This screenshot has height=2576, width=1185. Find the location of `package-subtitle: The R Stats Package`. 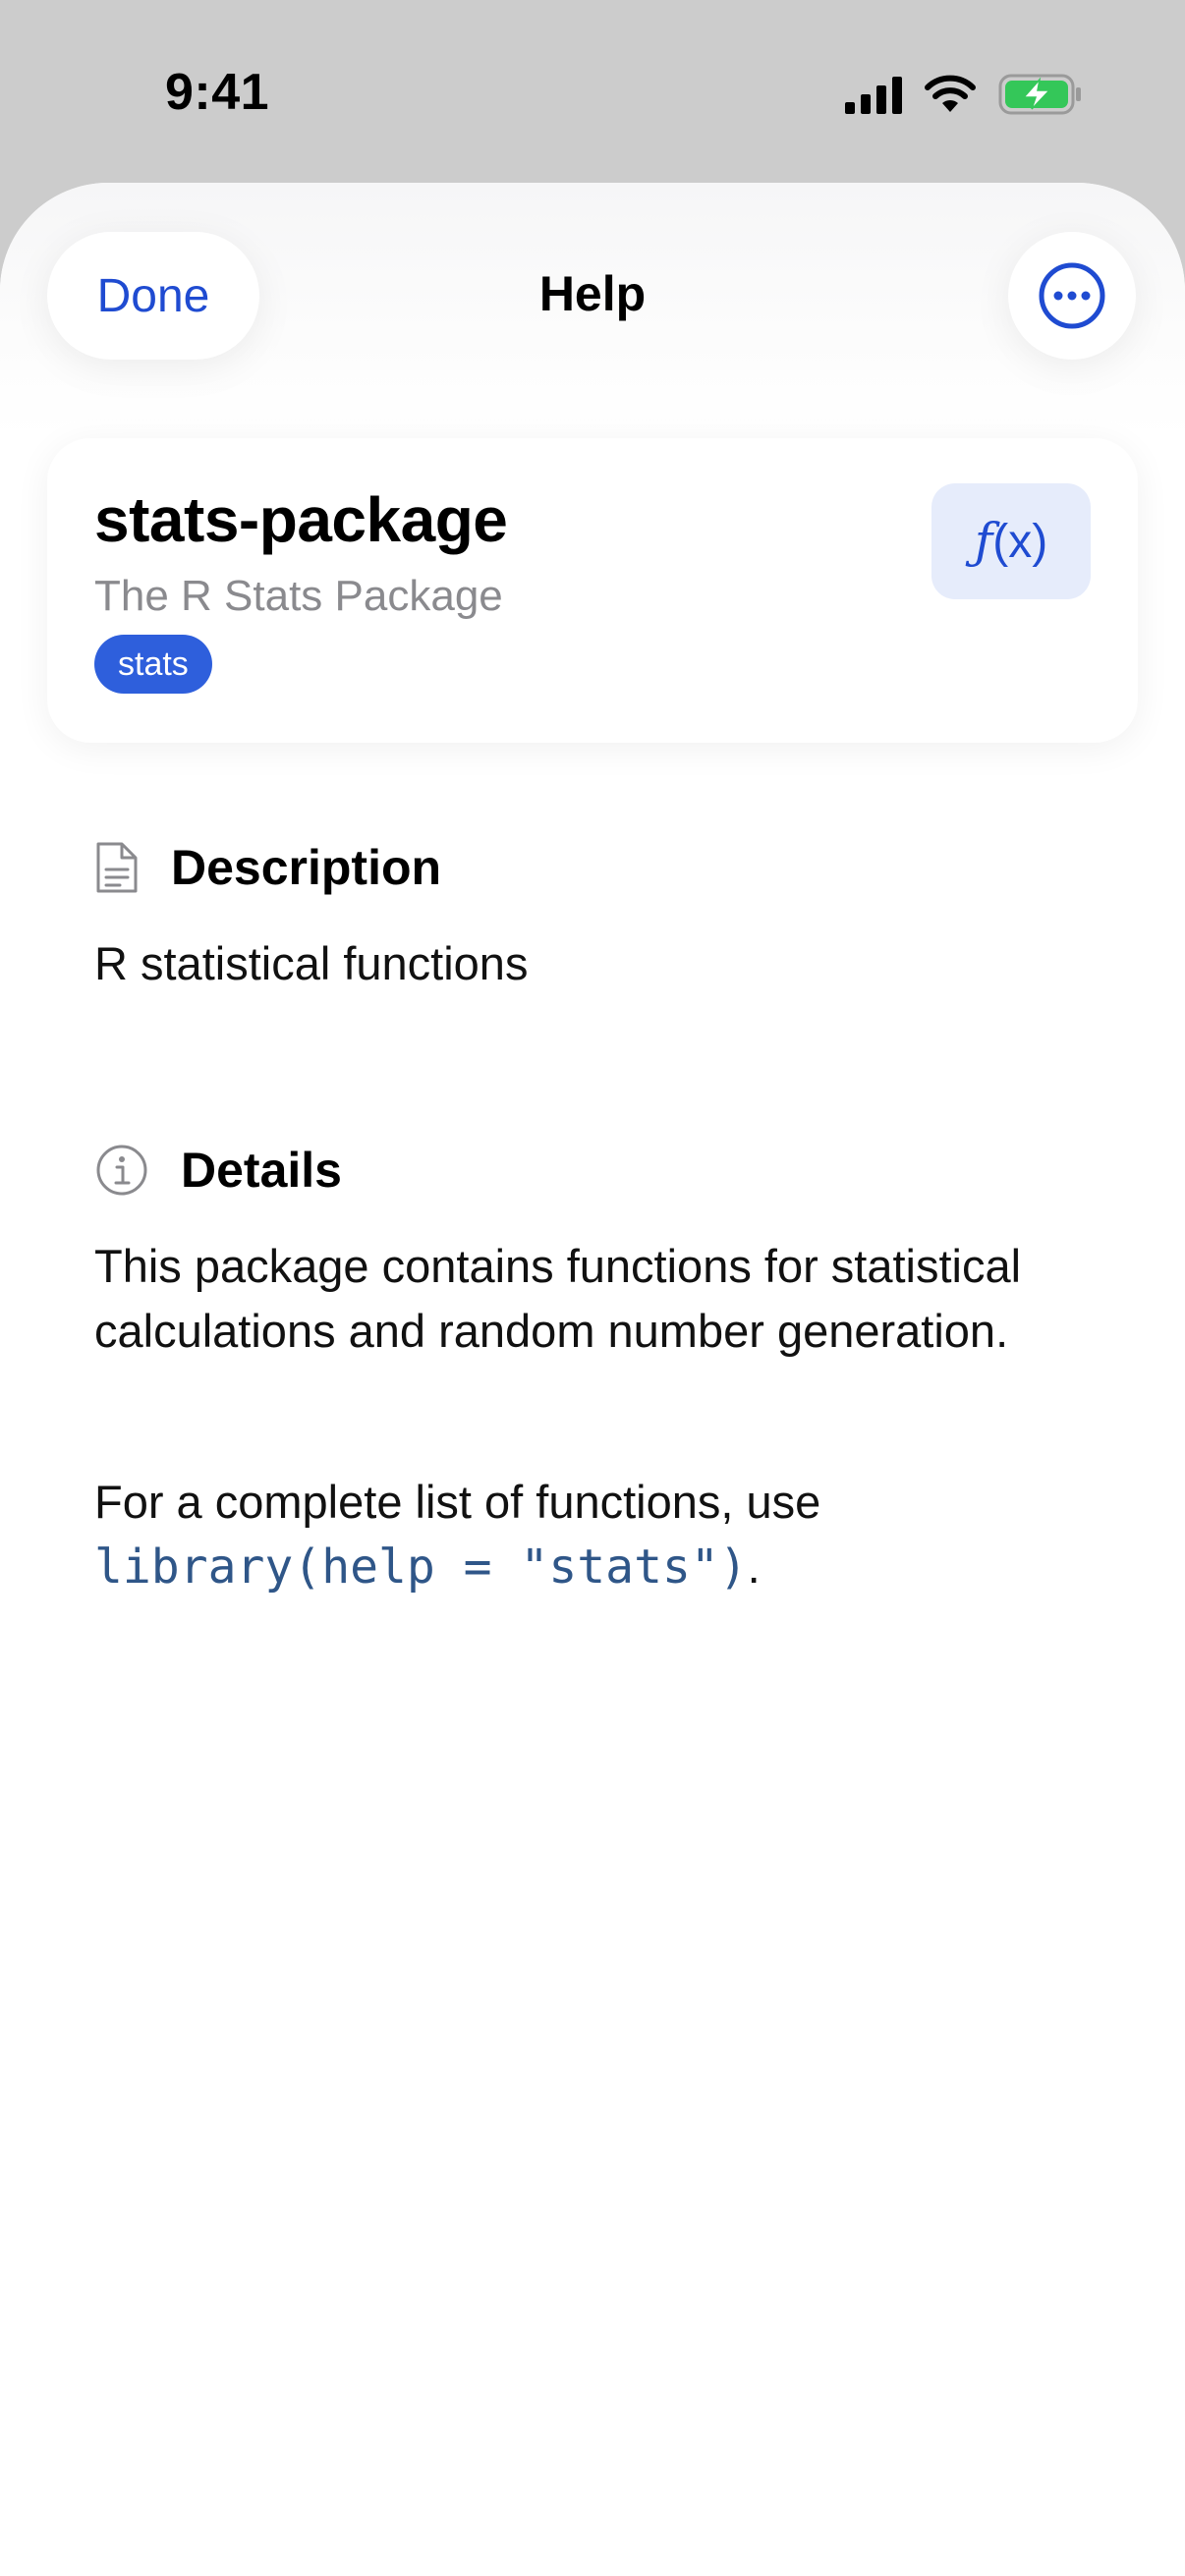

package-subtitle: The R Stats Package is located at coordinates (298, 596).